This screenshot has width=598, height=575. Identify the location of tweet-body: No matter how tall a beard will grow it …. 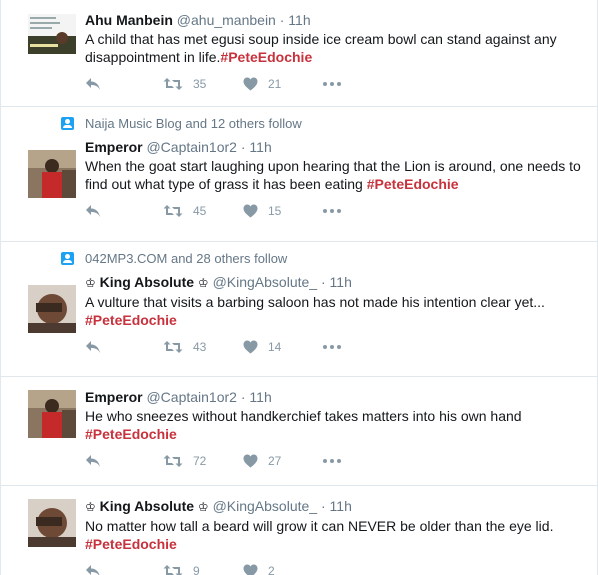
(319, 526).